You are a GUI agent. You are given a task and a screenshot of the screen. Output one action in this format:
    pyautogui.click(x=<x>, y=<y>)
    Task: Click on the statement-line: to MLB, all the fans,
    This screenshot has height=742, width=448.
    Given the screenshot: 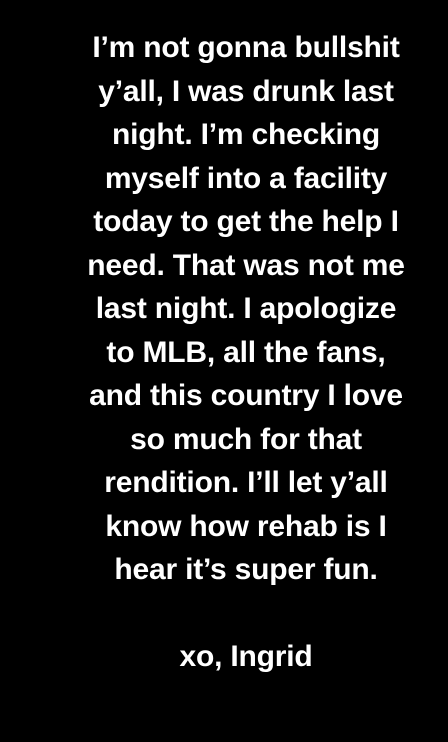 What is the action you would take?
    pyautogui.click(x=246, y=352)
    